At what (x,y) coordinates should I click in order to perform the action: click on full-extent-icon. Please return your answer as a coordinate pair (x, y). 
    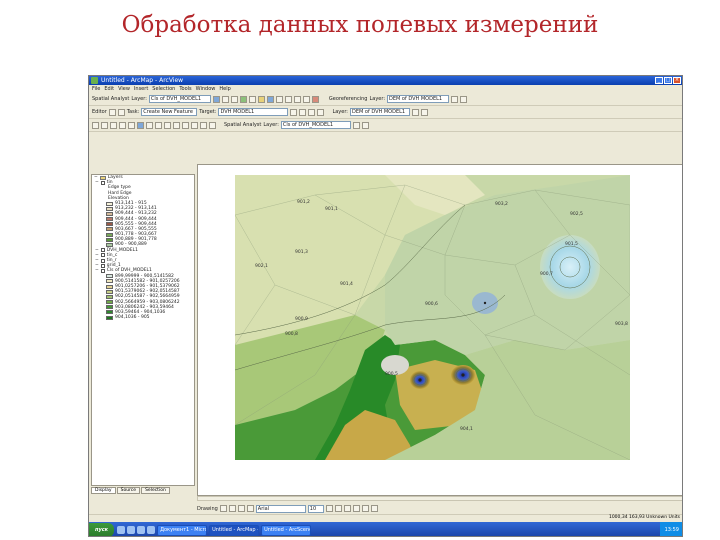
    Looking at the image, I should click on (140, 125).